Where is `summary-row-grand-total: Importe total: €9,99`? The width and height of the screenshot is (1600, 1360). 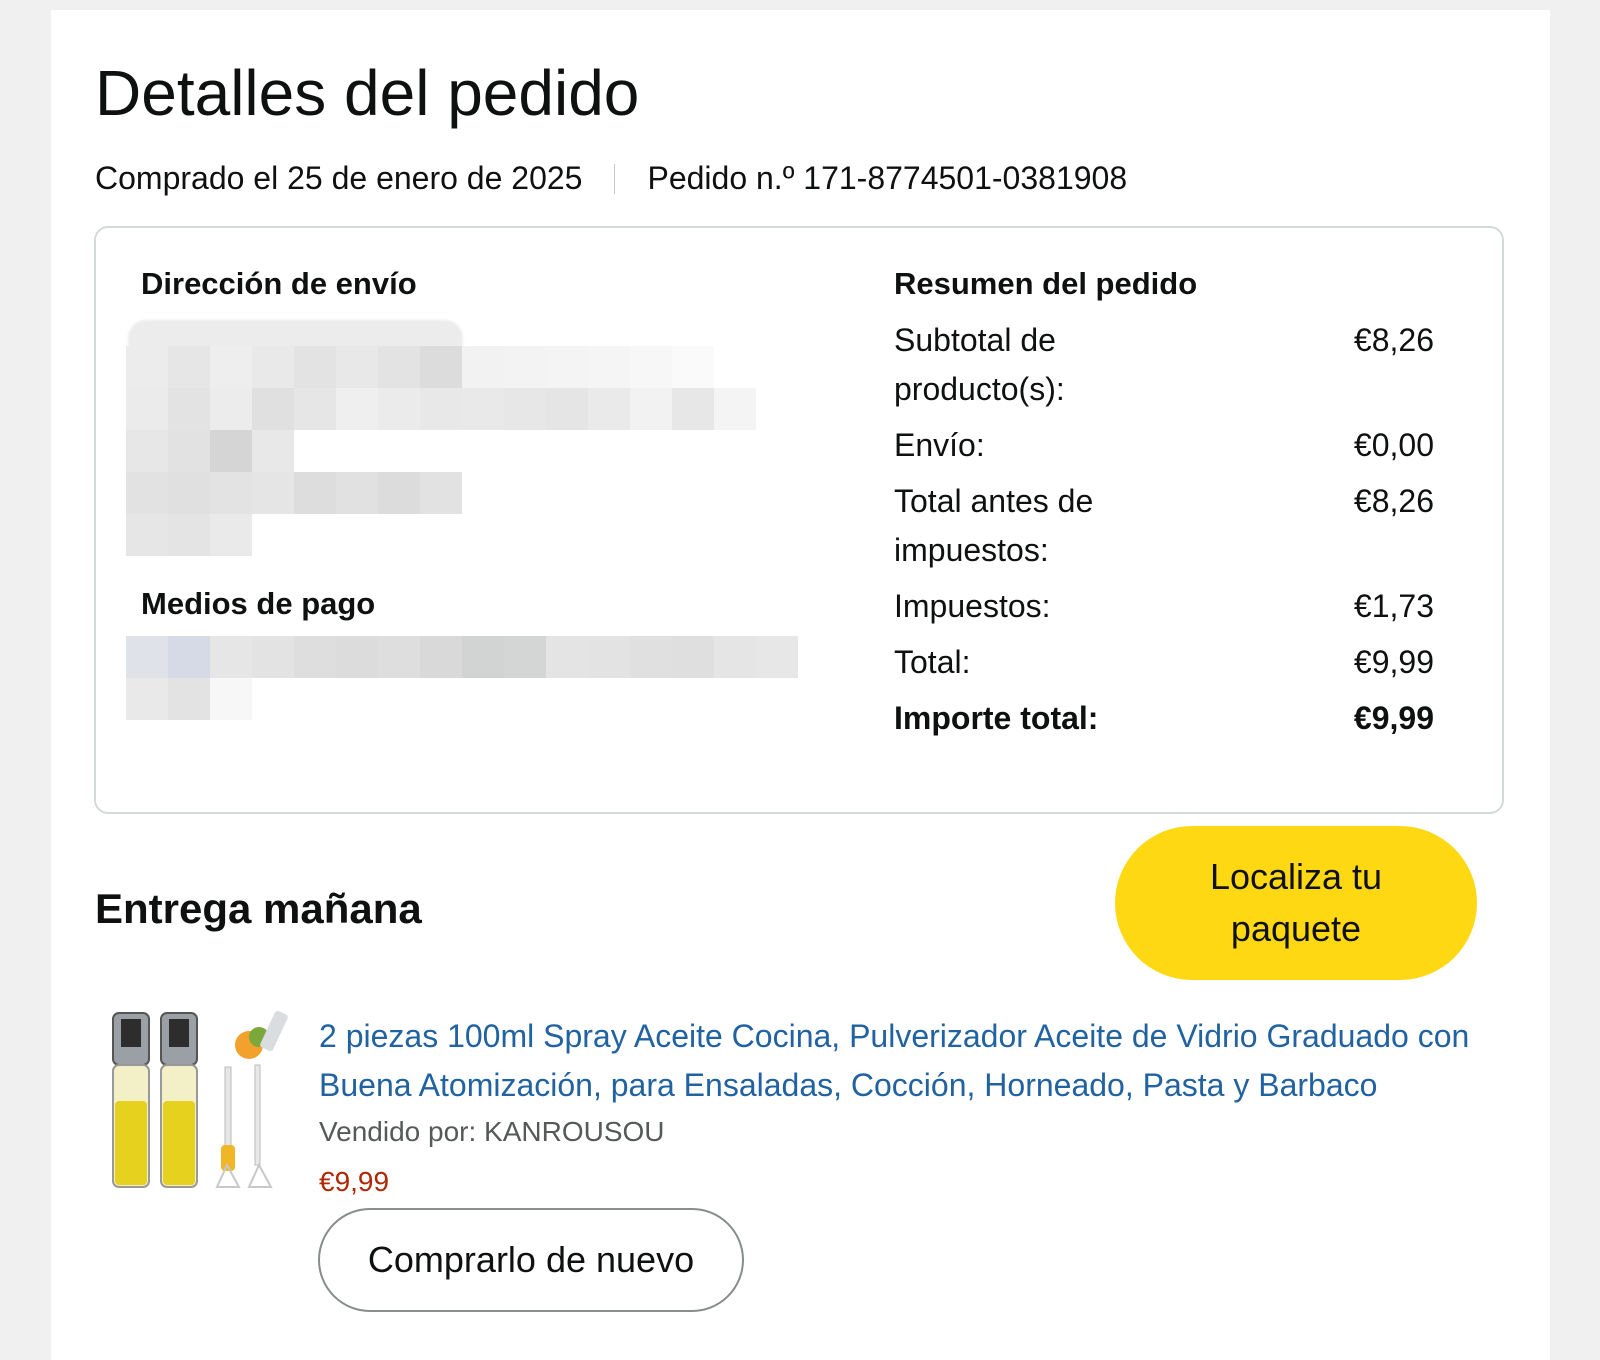
summary-row-grand-total: Importe total: €9,99 is located at coordinates (1164, 718).